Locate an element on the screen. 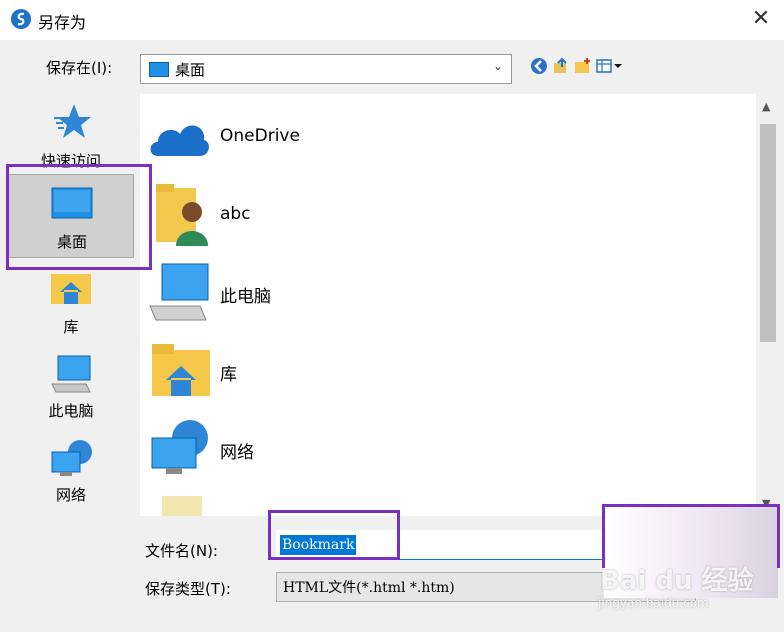  desktop-folder-icon is located at coordinates (159, 69).